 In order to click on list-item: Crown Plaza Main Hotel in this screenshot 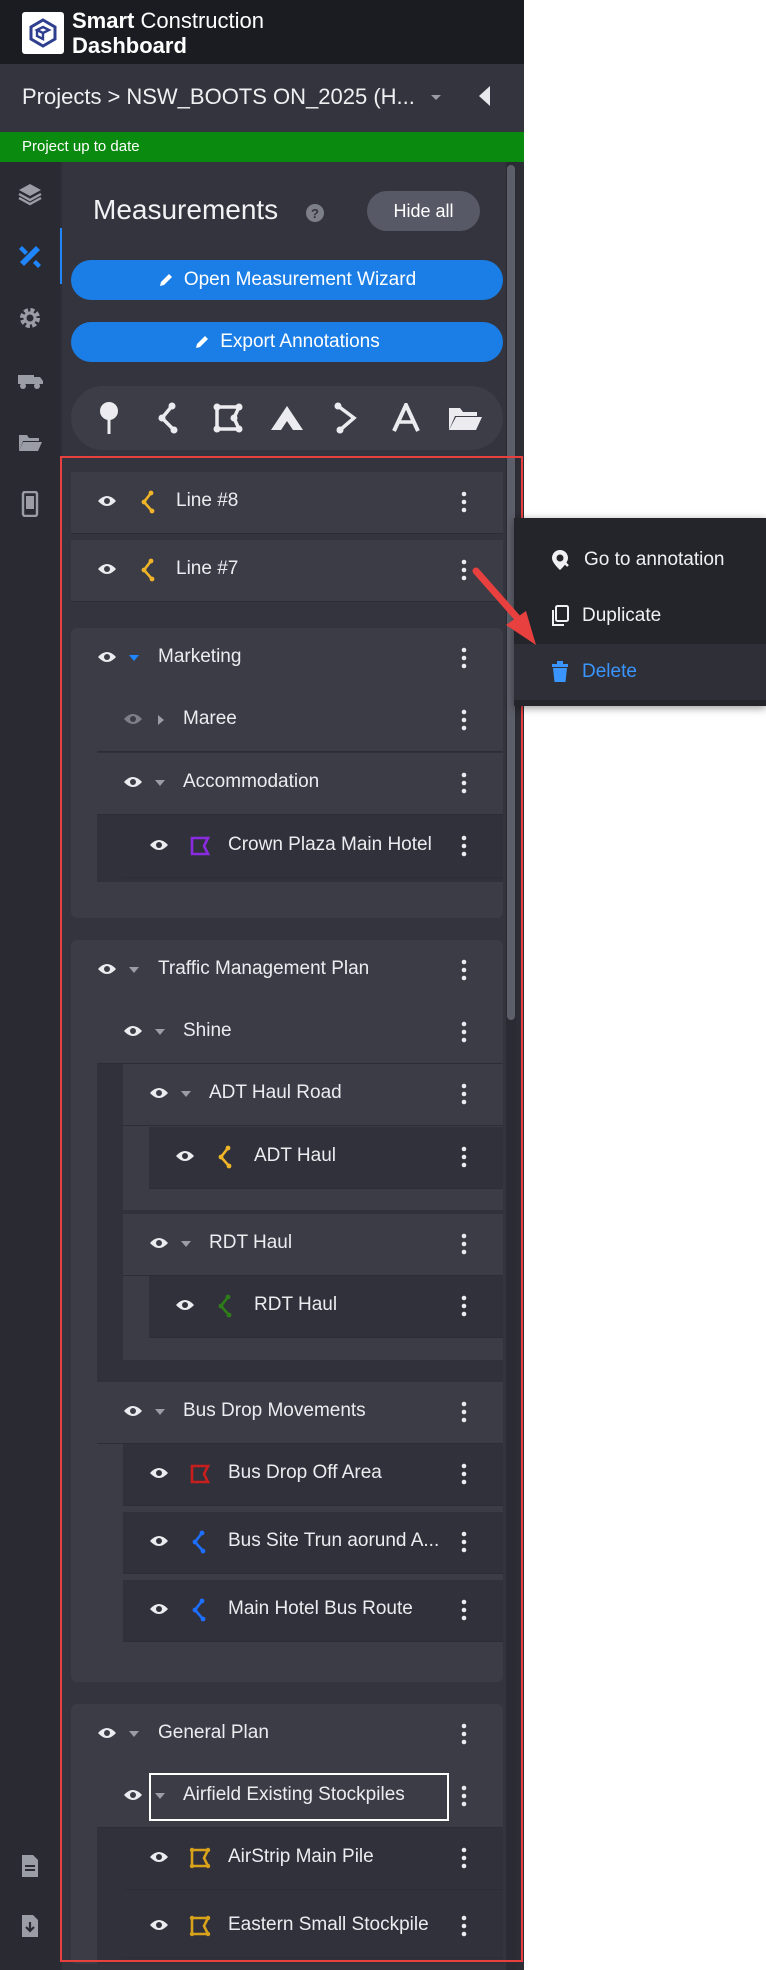, I will do `click(313, 847)`.